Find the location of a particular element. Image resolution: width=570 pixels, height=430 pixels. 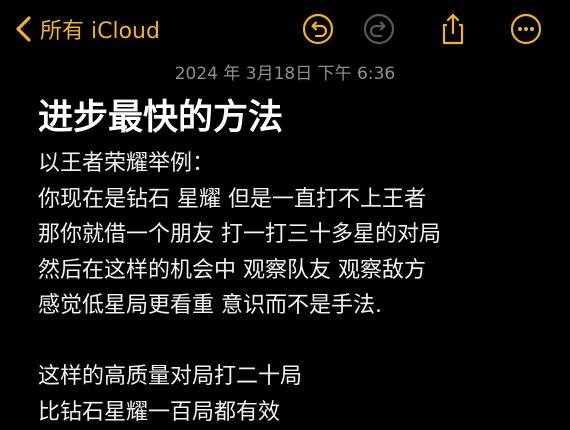

more-icon is located at coordinates (526, 29).